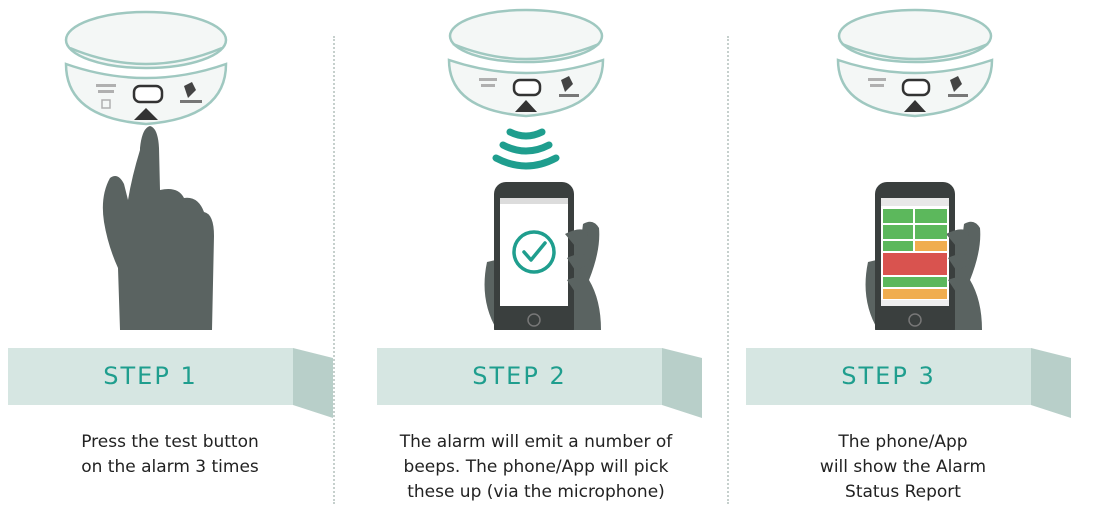  What do you see at coordinates (526, 149) in the screenshot?
I see `sound-waves-icon` at bounding box center [526, 149].